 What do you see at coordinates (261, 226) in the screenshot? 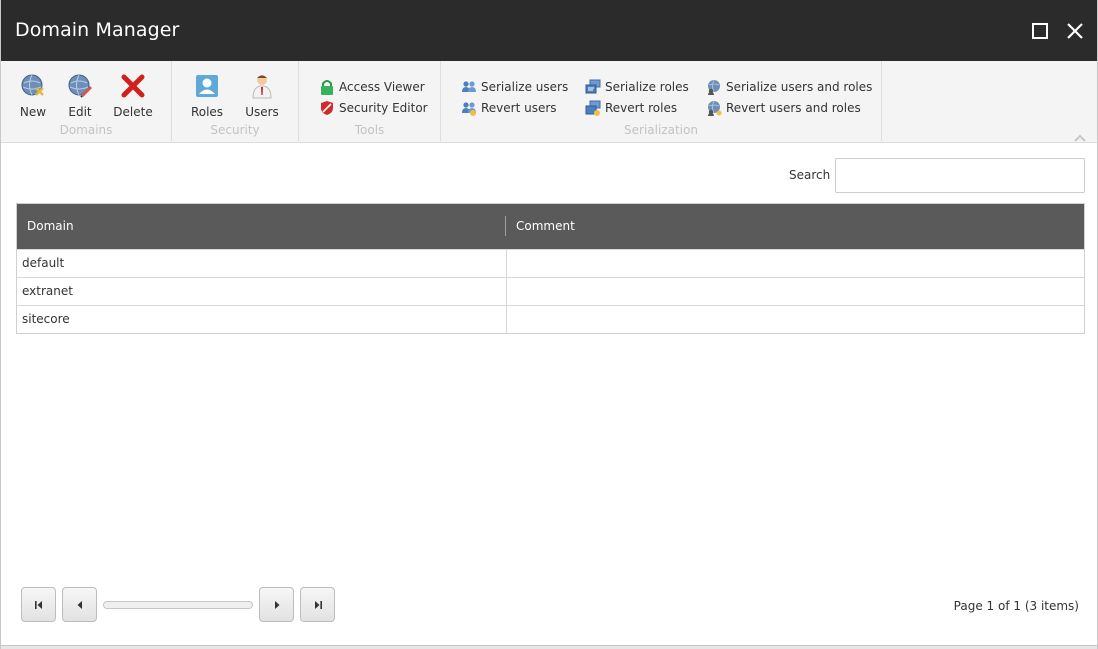
I see `column-header-domain: Domain` at bounding box center [261, 226].